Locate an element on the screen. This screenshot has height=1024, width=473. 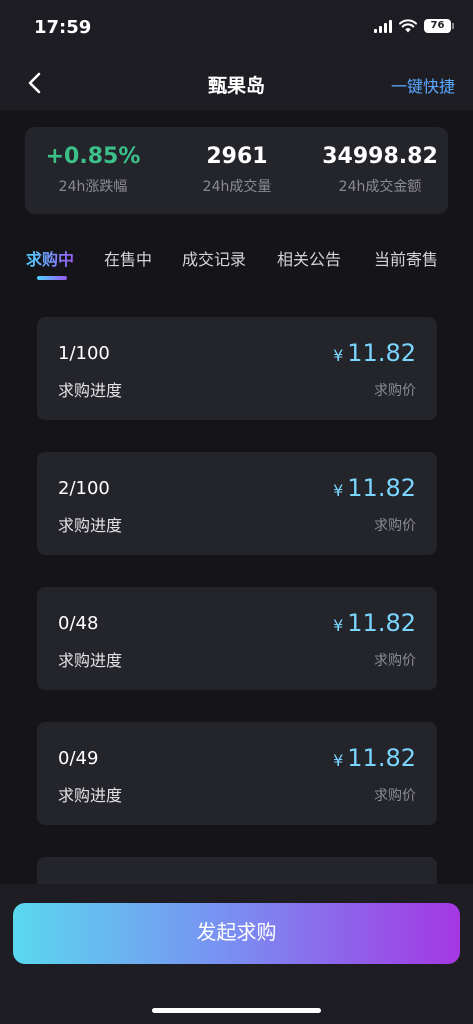
stat-volume: 2961 24h成交量 is located at coordinates (237, 169).